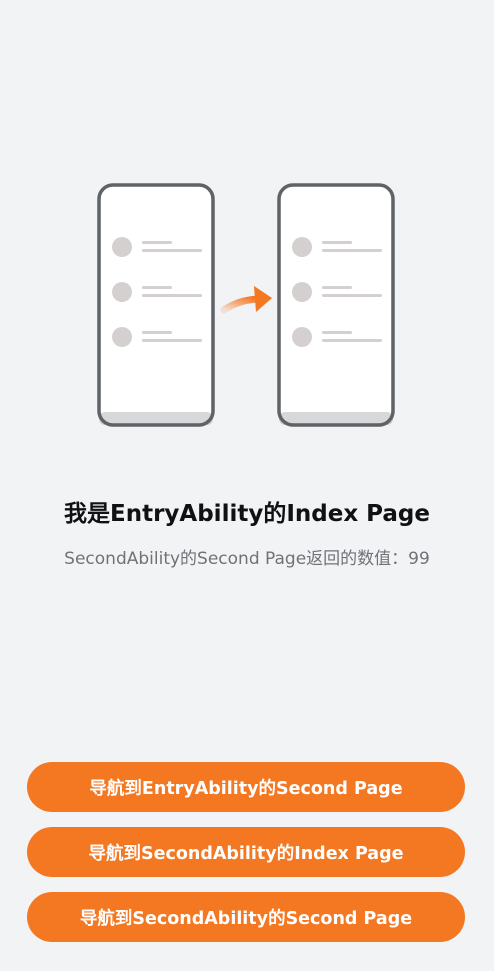  I want to click on nav-entry-second-page-button: 导航到EntryAbility的Second Page, so click(246, 787).